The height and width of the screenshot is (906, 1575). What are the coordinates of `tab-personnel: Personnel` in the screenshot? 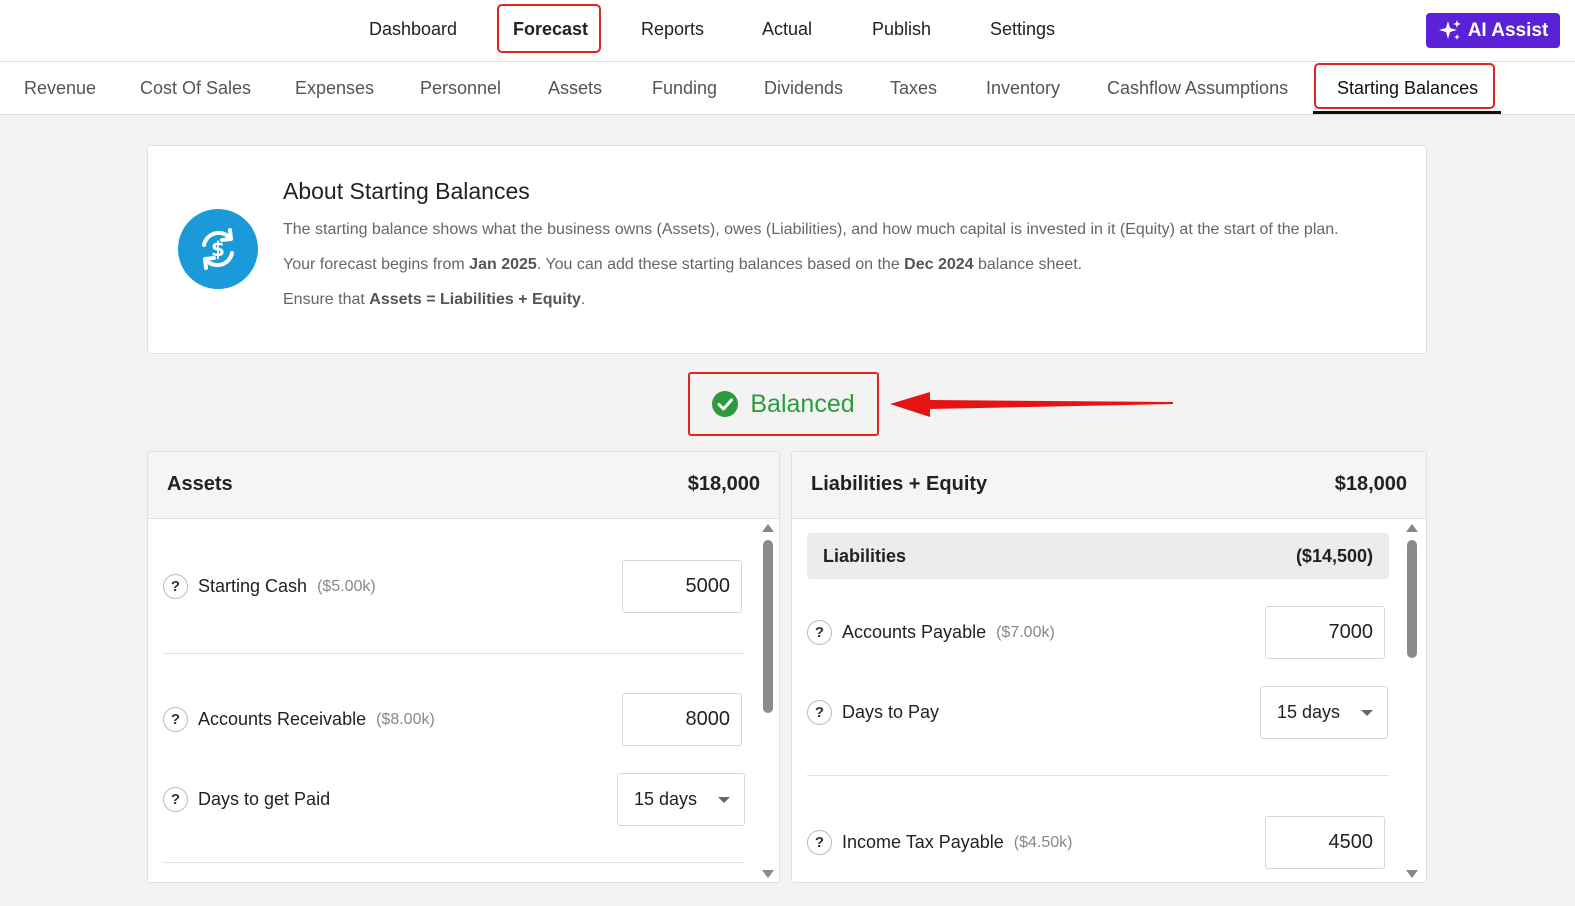 It's located at (460, 88).